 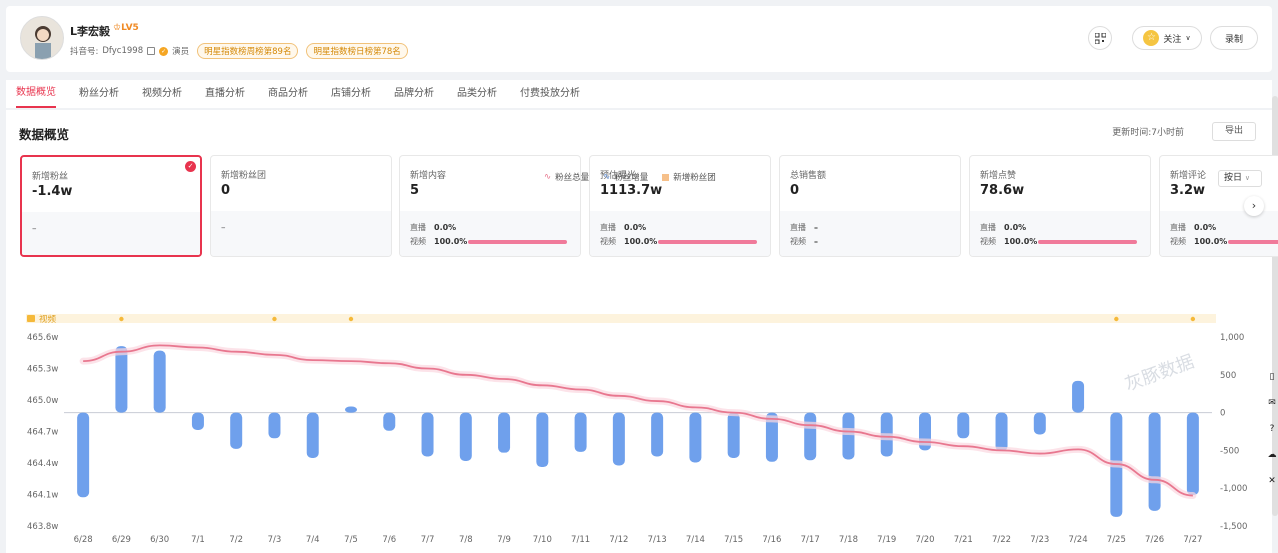 I want to click on x-axis-tick: 6/28, so click(x=83, y=540).